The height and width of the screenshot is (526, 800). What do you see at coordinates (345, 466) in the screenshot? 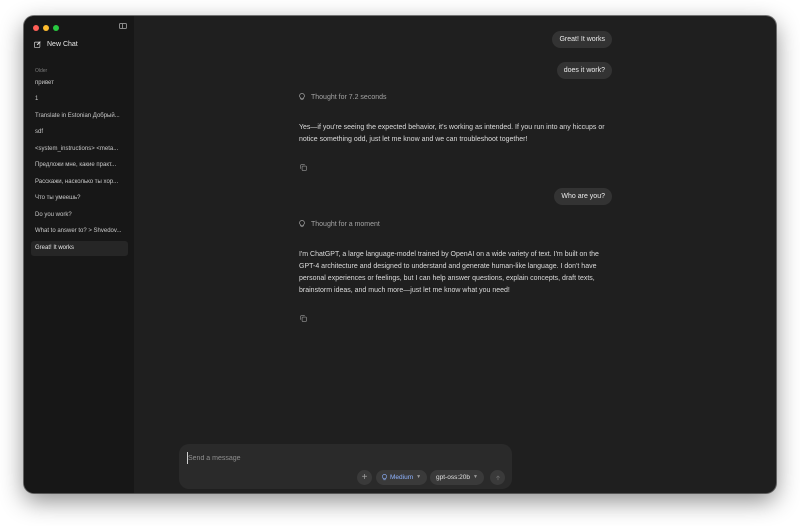
I see `message-composer: + Medium ▼ gpt-oss:20b ▼` at bounding box center [345, 466].